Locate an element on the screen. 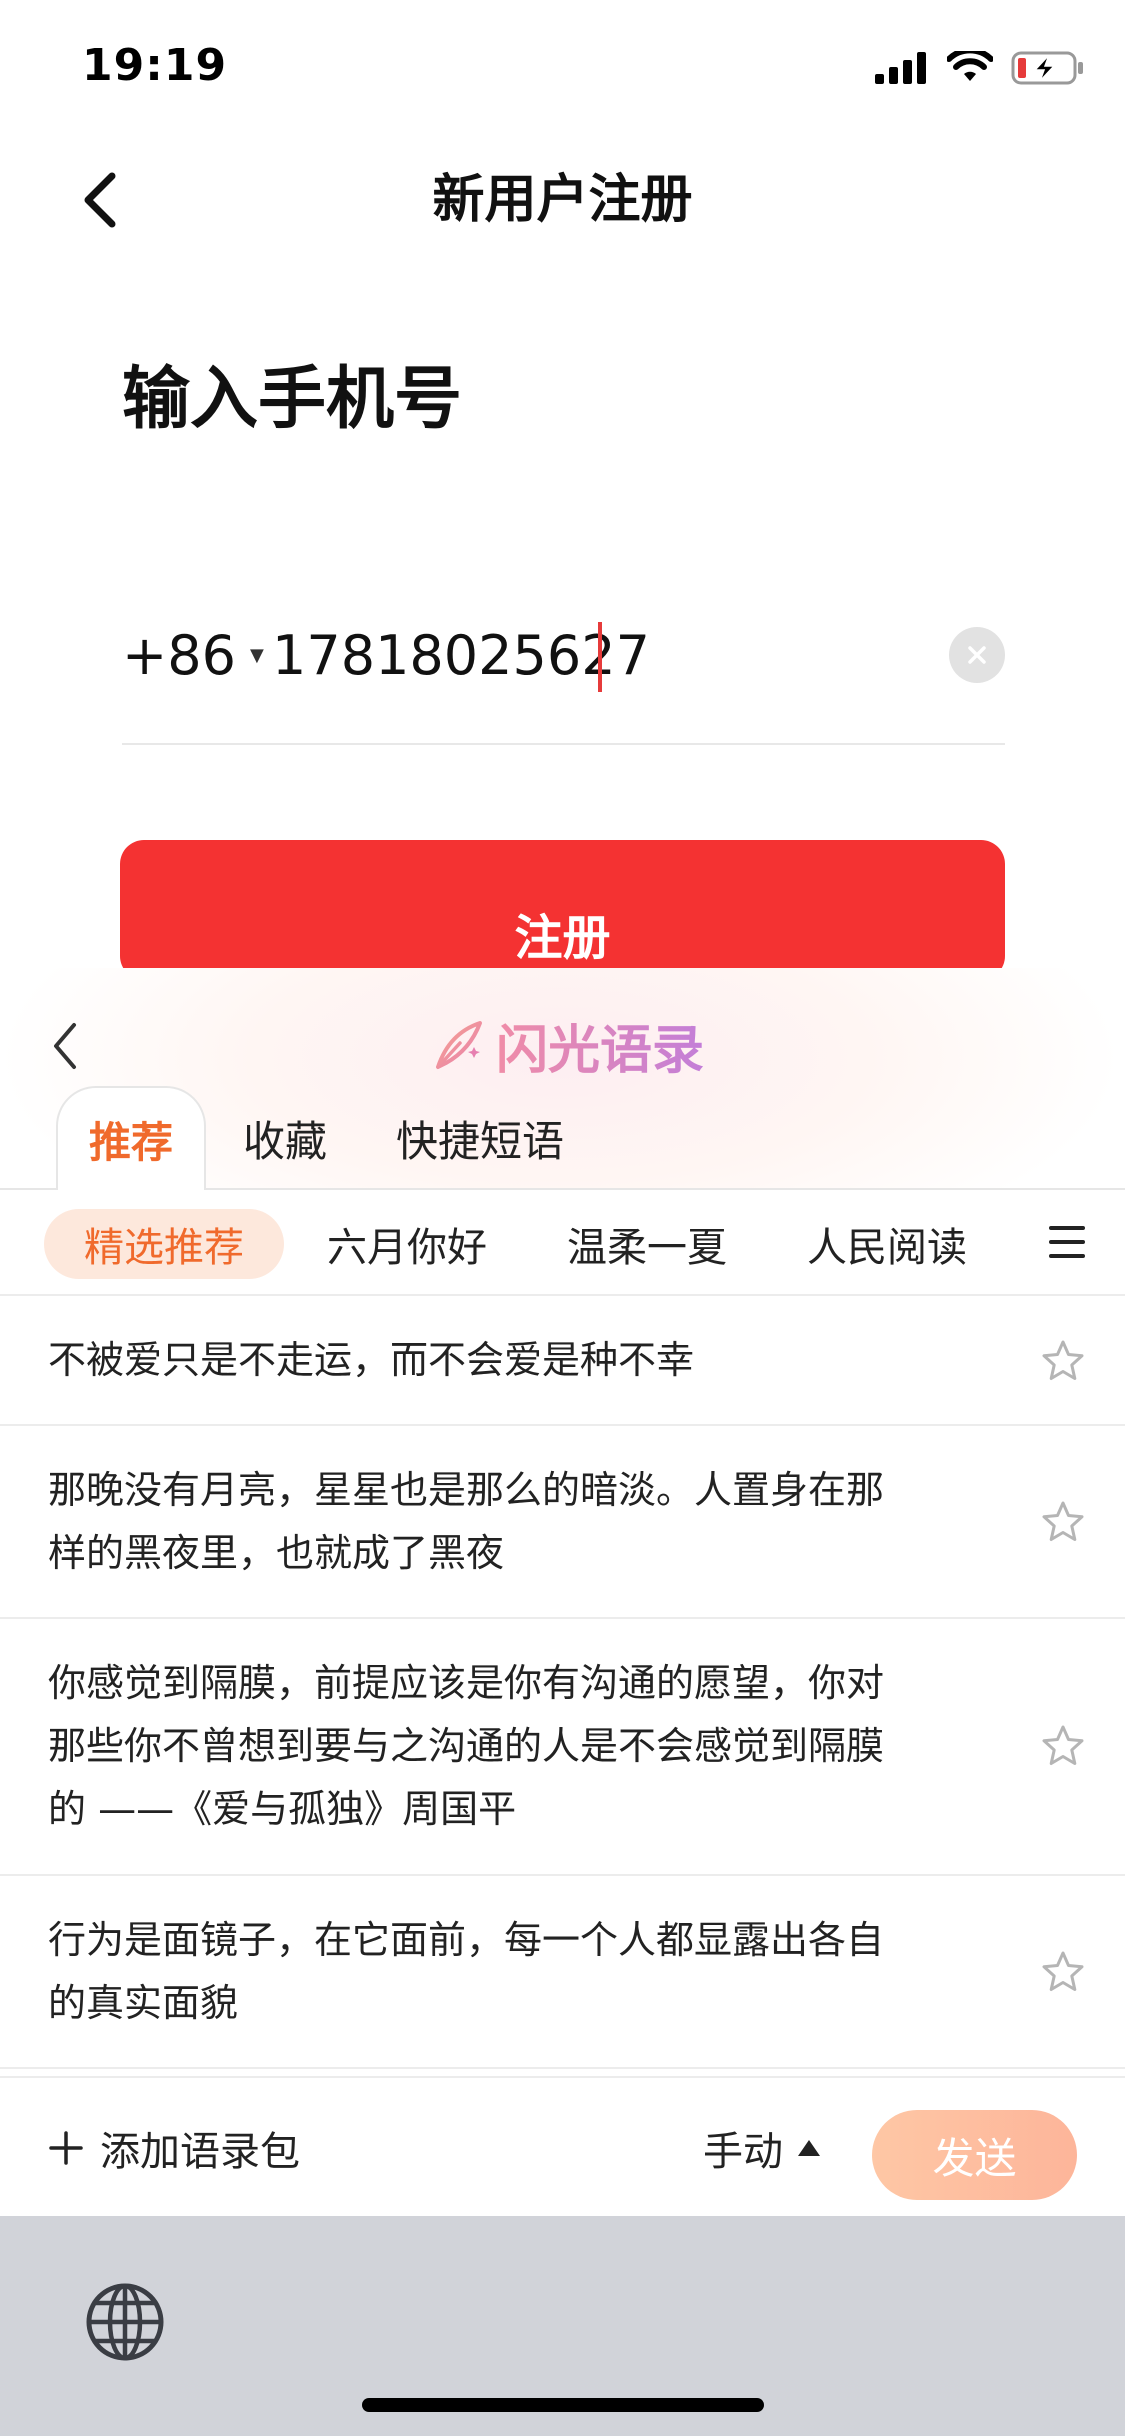 This screenshot has width=1125, height=2436. list-item: 那晚没有月亮，星星也是那么的暗淡。人置身在那 样的黑夜里，也就成了黑夜 is located at coordinates (562, 1522).